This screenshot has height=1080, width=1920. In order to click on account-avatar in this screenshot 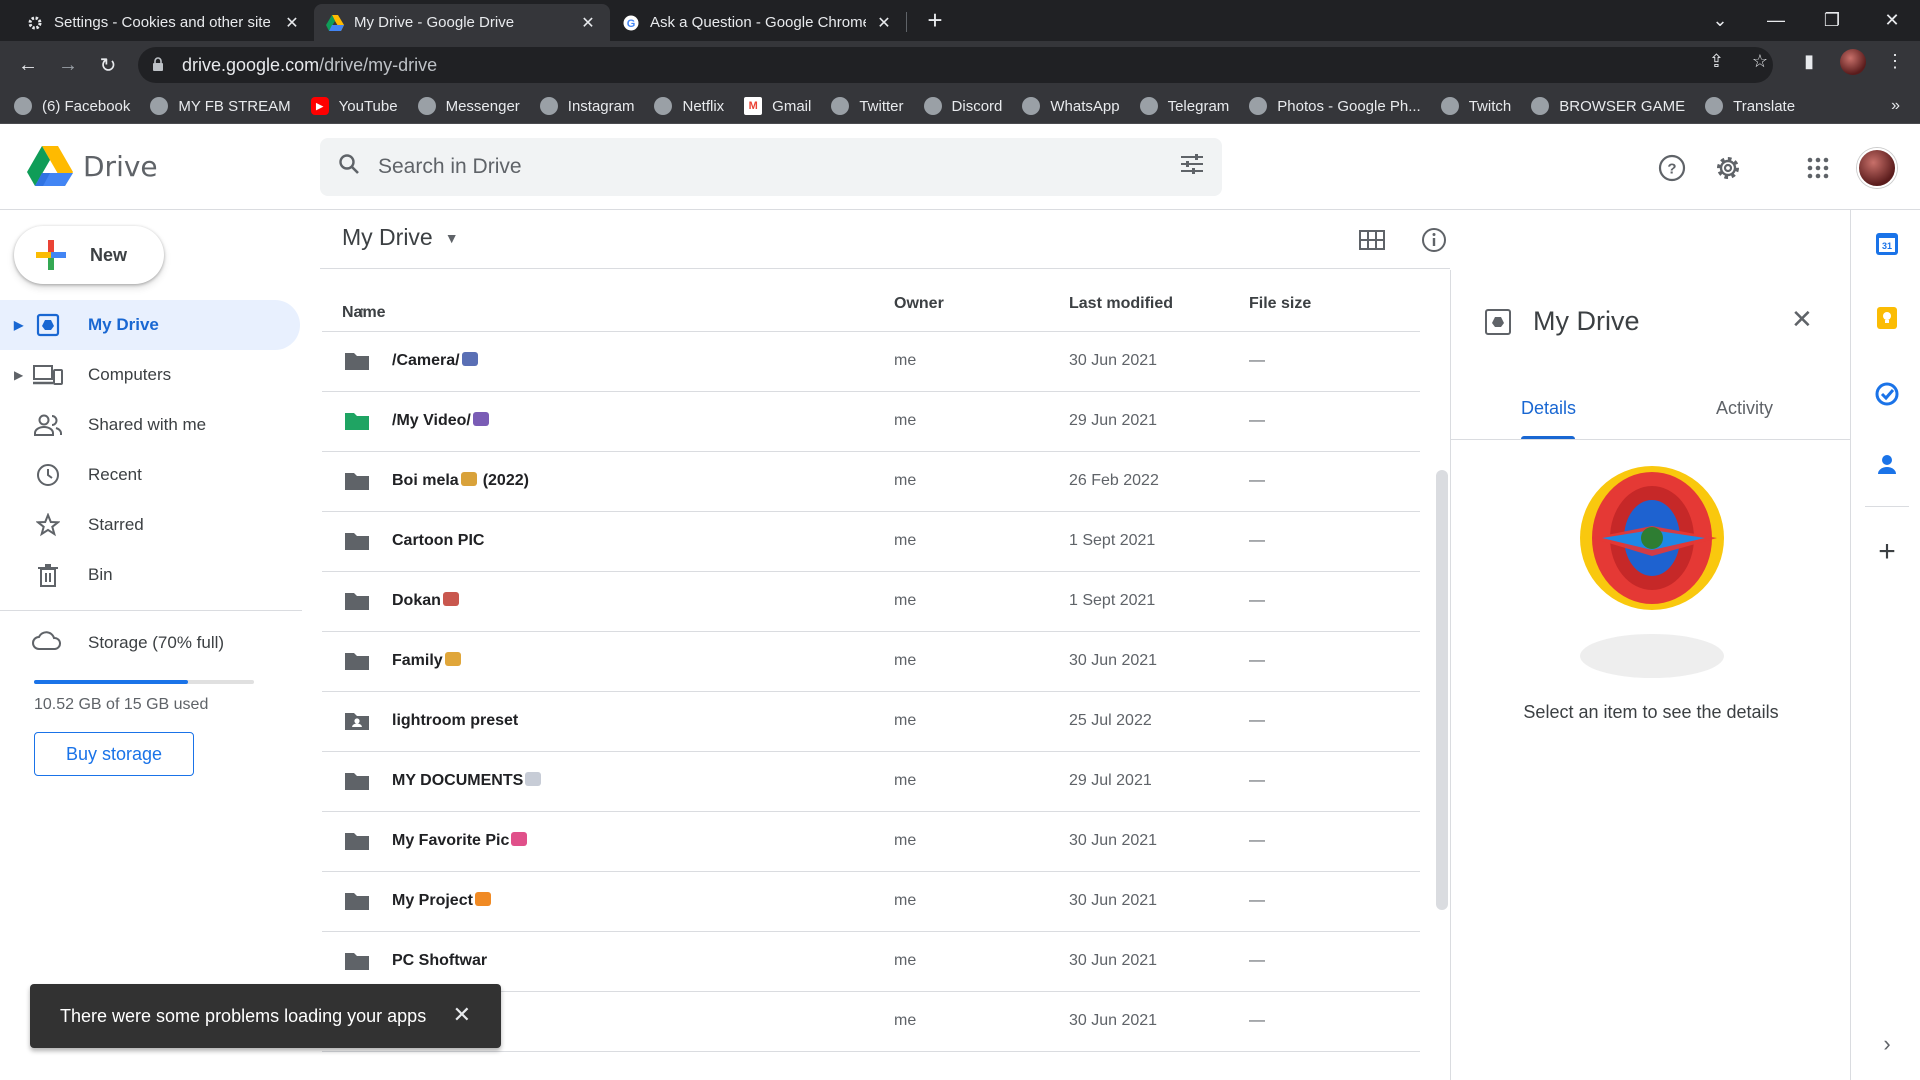, I will do `click(1877, 168)`.